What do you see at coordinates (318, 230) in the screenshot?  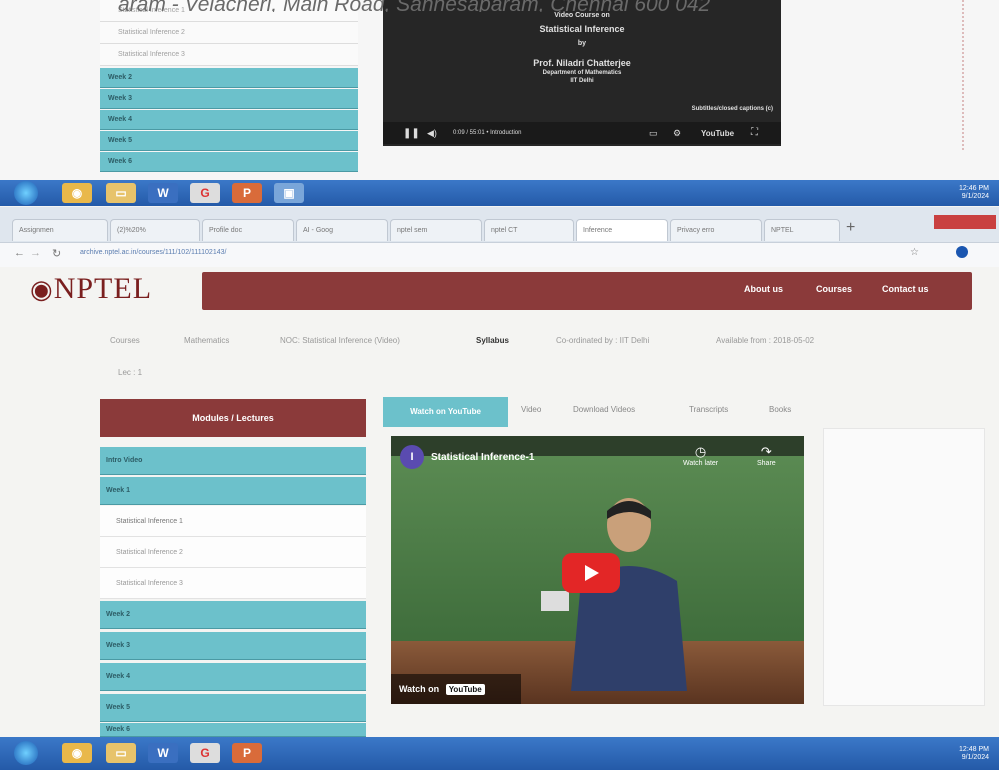 I see `tab-label: AI - Goog` at bounding box center [318, 230].